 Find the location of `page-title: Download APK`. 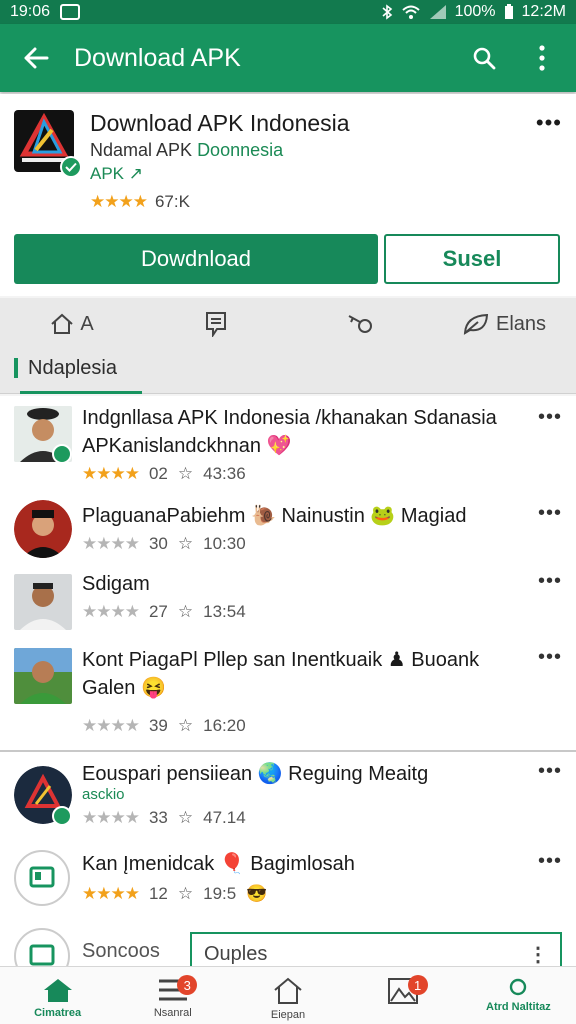

page-title: Download APK is located at coordinates (157, 57).